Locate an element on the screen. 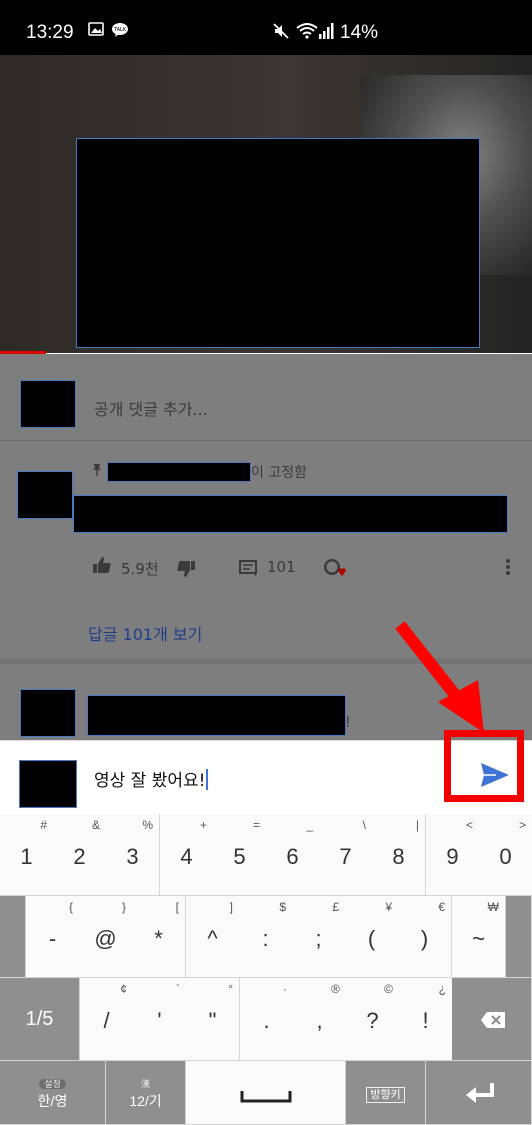 This screenshot has height=1125, width=532. key-secondary-label: < is located at coordinates (469, 825).